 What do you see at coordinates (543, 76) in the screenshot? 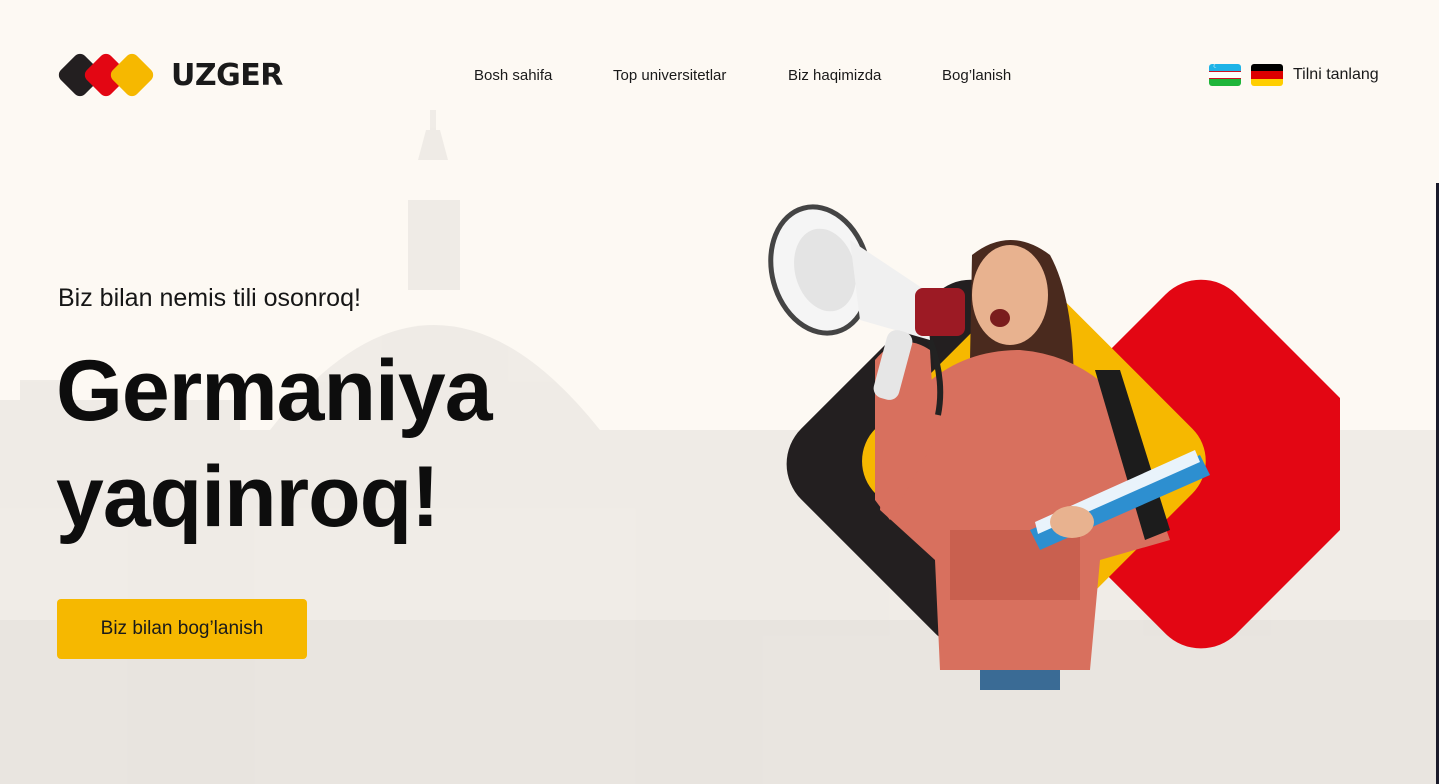
I see `nav-item-home: Bosh sahifa` at bounding box center [543, 76].